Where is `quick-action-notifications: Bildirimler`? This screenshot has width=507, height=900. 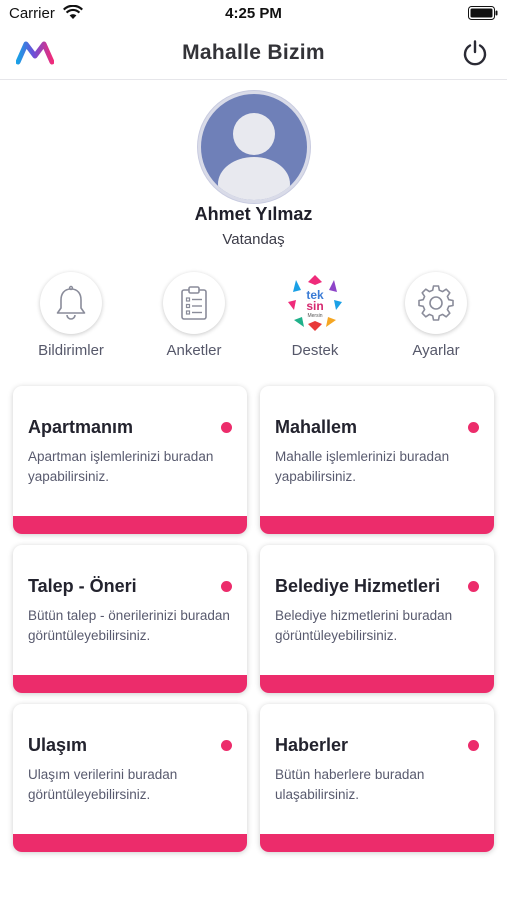
quick-action-notifications: Bildirimler is located at coordinates (71, 317).